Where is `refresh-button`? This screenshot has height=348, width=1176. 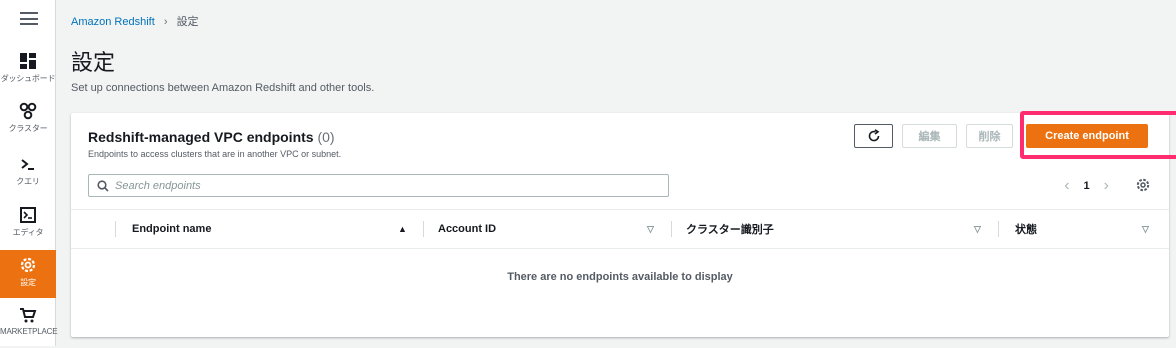 refresh-button is located at coordinates (873, 136).